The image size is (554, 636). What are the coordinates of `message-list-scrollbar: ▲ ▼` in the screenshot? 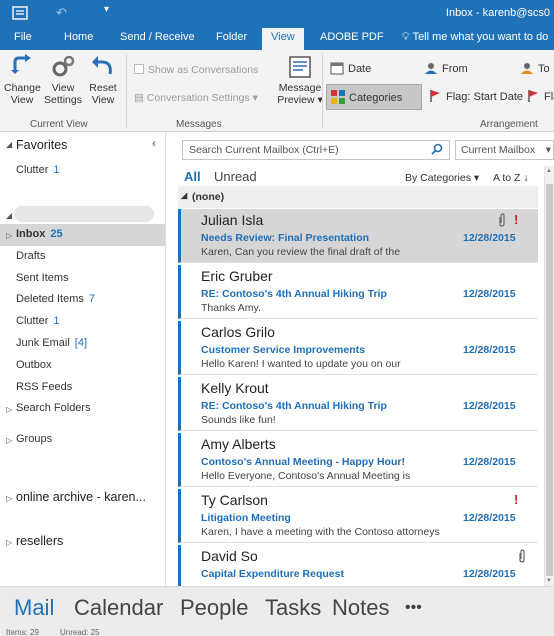 It's located at (549, 376).